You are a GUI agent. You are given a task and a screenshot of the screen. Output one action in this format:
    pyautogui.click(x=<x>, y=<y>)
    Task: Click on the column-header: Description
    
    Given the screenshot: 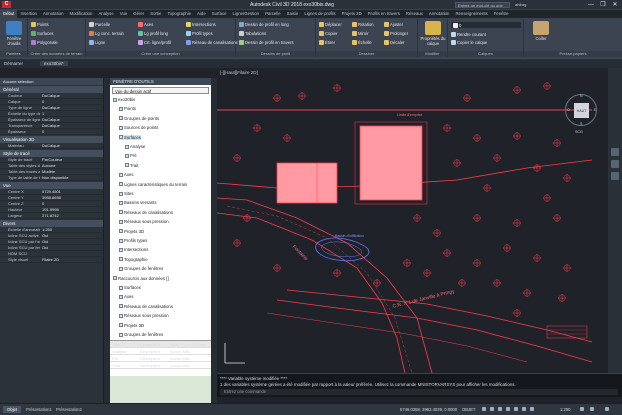 What is the action you would take?
    pyautogui.click(x=155, y=344)
    